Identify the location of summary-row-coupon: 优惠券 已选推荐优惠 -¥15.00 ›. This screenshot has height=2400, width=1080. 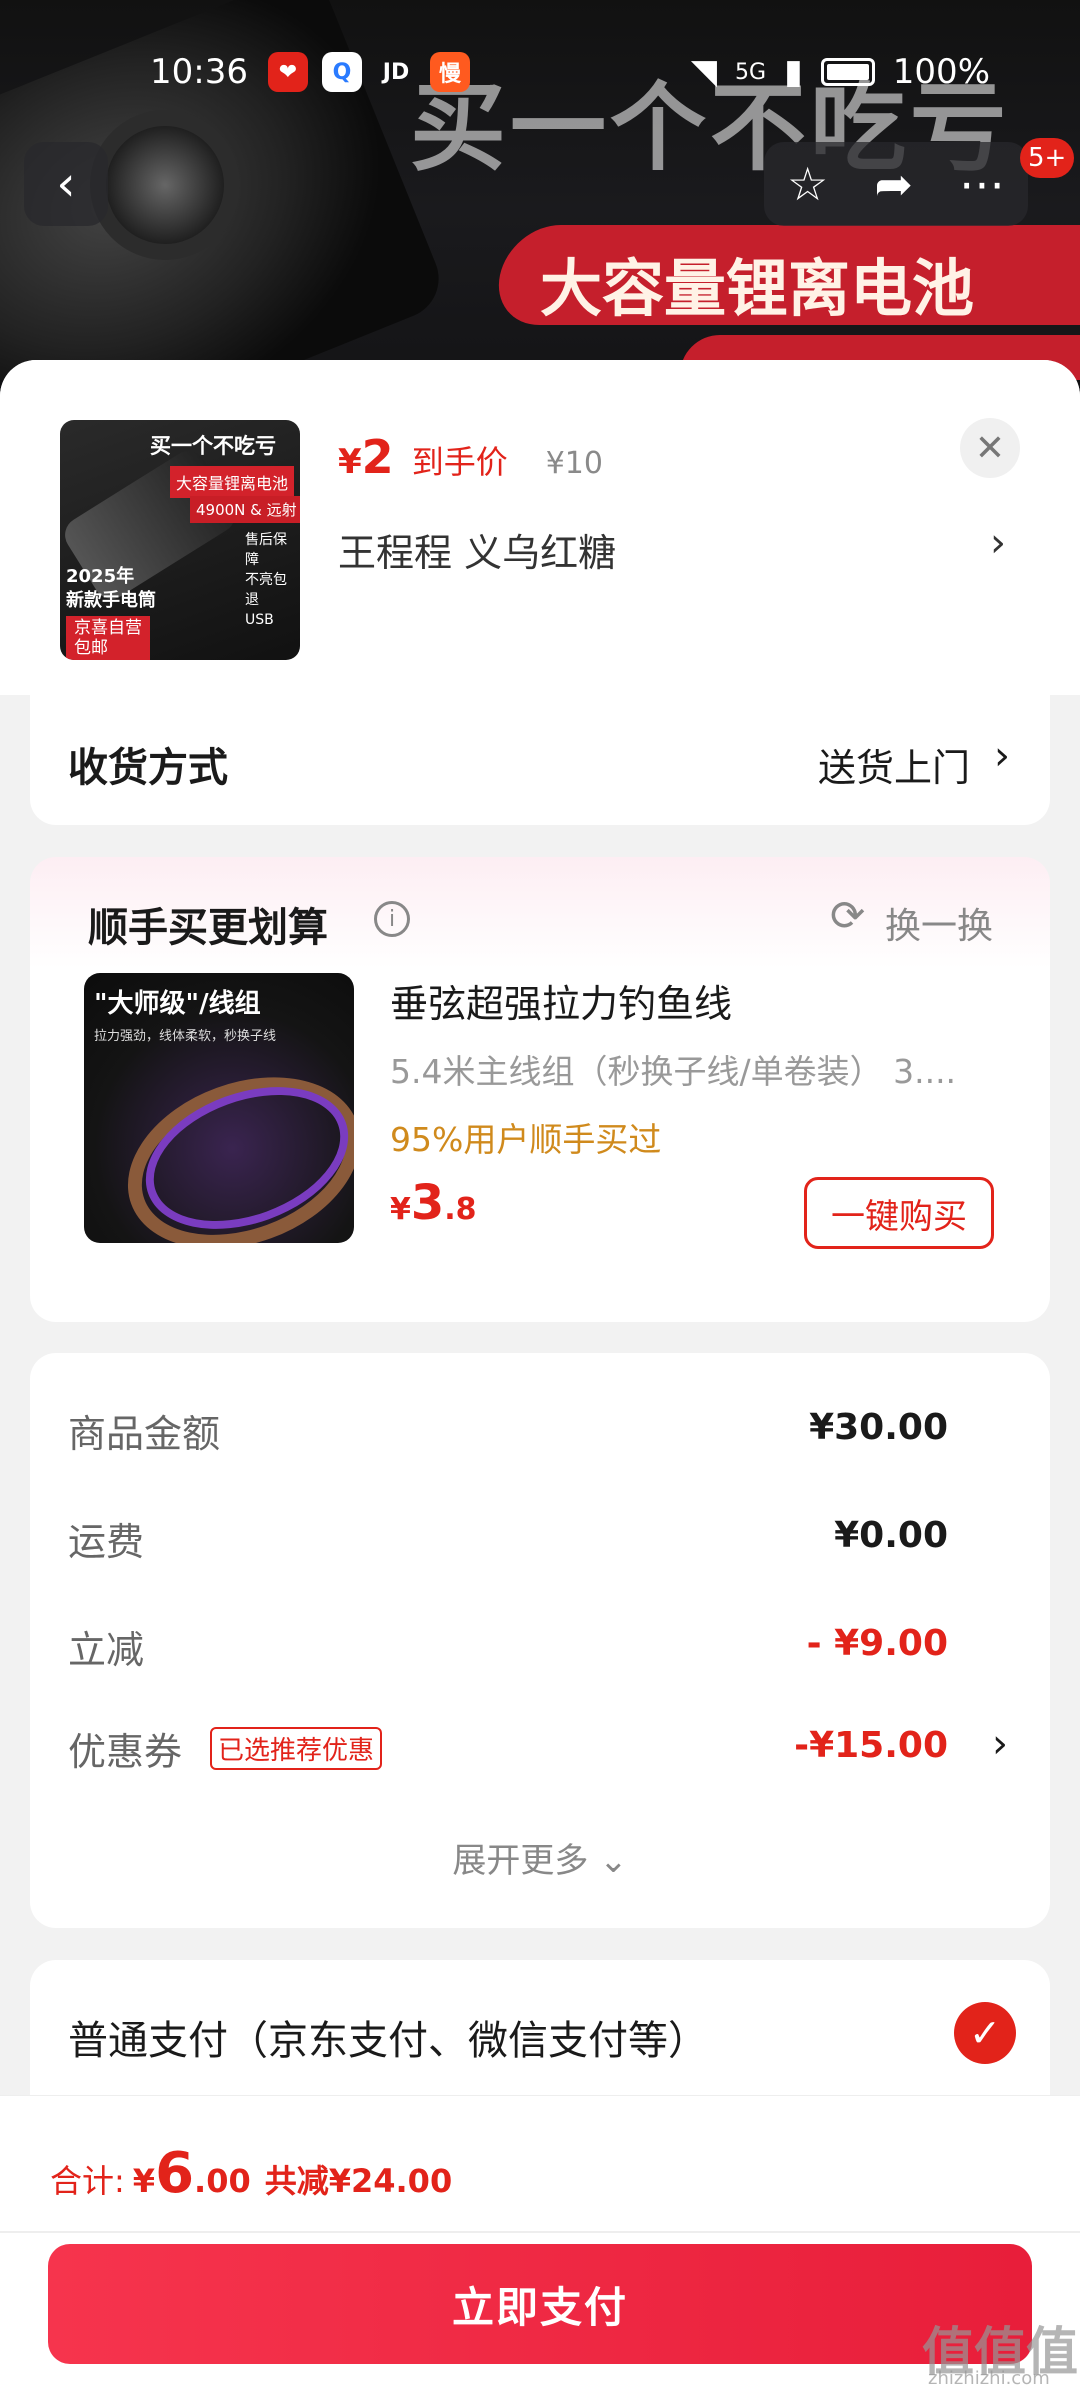
(538, 1751).